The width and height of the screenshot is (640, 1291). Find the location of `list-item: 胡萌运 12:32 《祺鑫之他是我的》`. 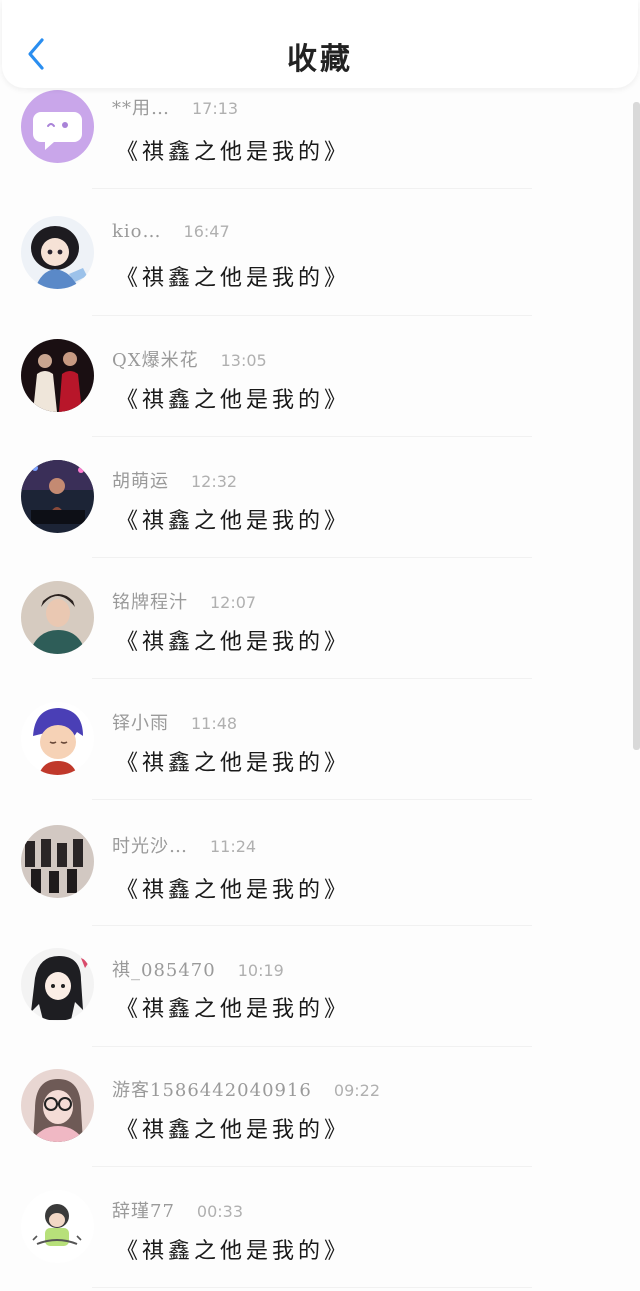

list-item: 胡萌运 12:32 《祺鑫之他是我的》 is located at coordinates (320, 517).